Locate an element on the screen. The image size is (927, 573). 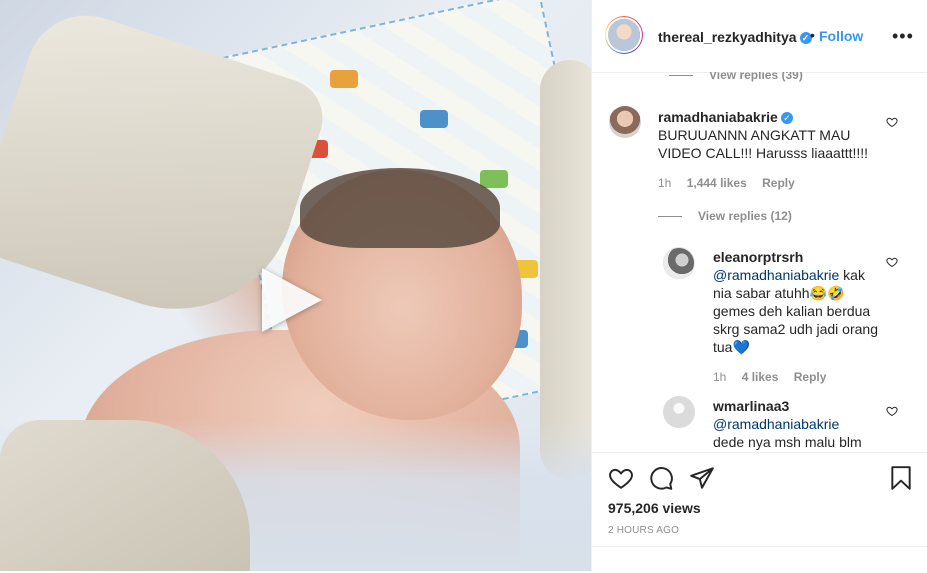
play-icon is located at coordinates (292, 300).